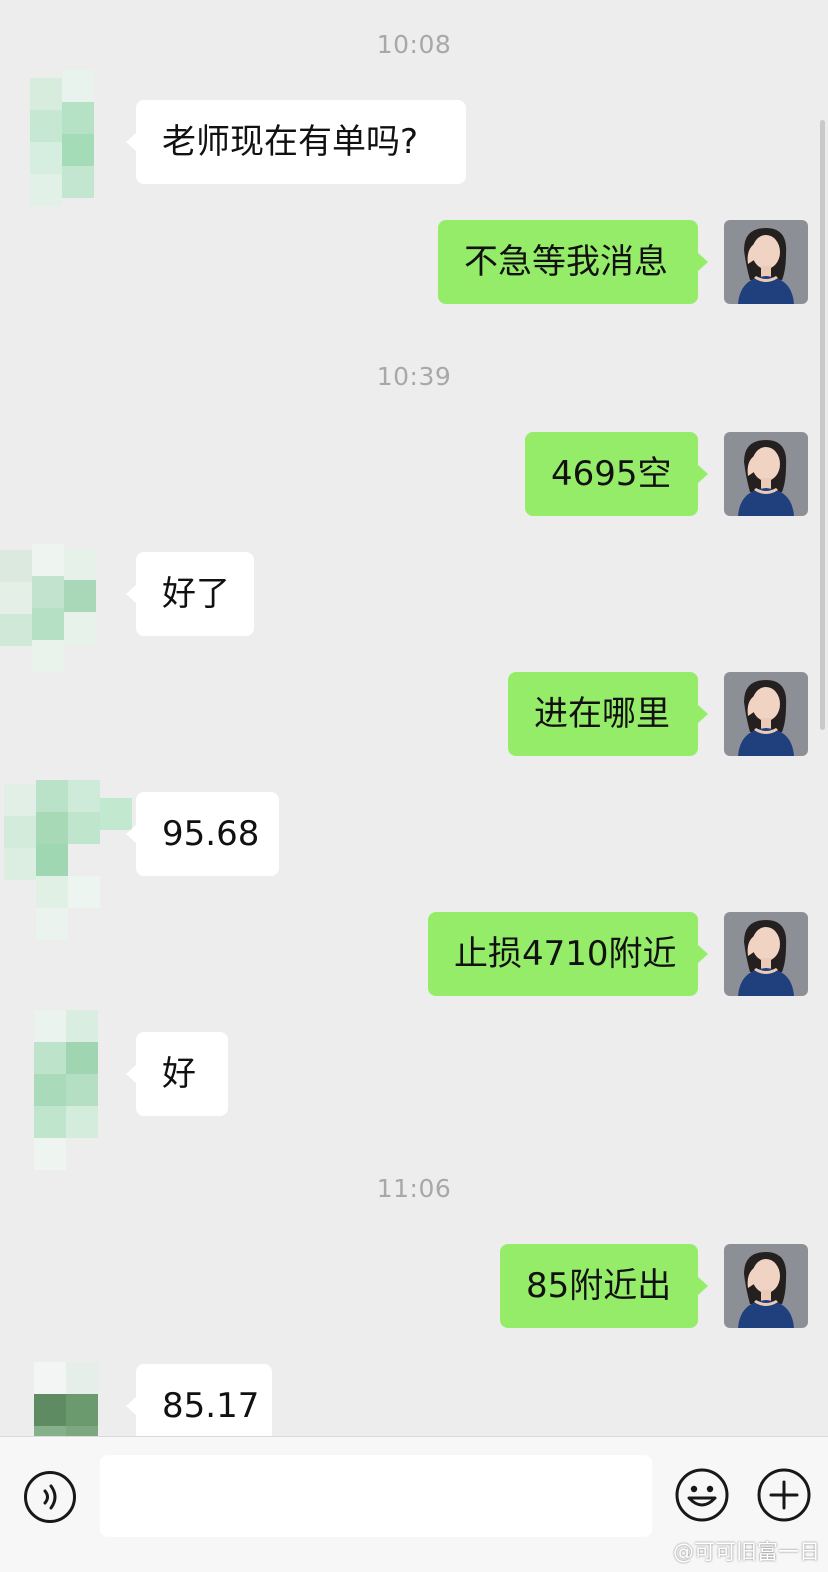 Image resolution: width=828 pixels, height=1572 pixels. Describe the element at coordinates (604, 1286) in the screenshot. I see `outgoing-message: 85附近出` at that location.